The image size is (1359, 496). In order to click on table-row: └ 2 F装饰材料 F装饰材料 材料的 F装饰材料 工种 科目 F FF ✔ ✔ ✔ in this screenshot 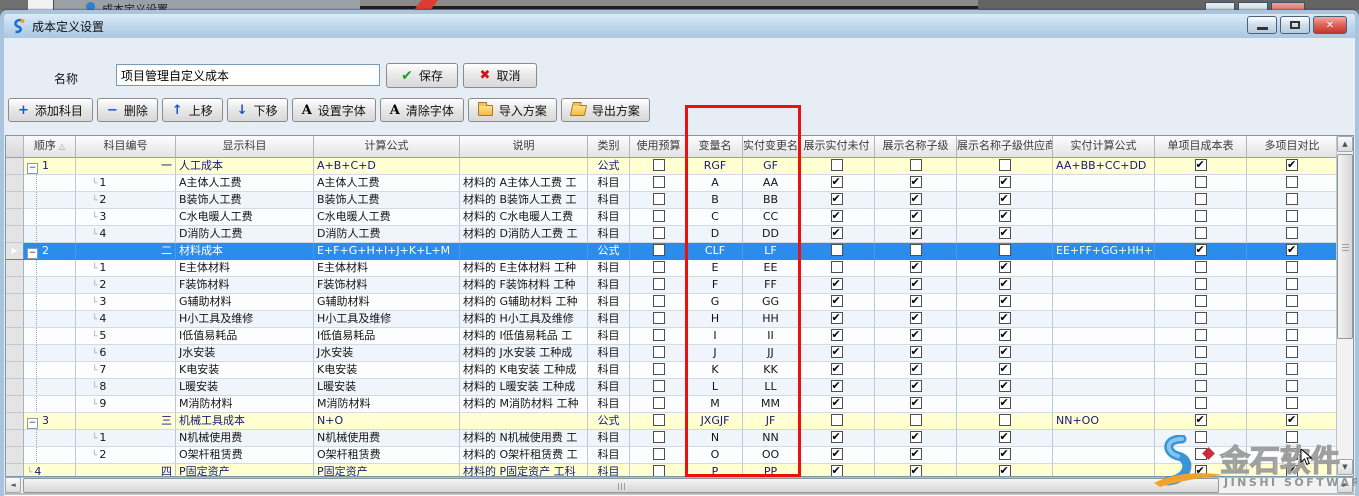, I will do `click(672, 285)`.